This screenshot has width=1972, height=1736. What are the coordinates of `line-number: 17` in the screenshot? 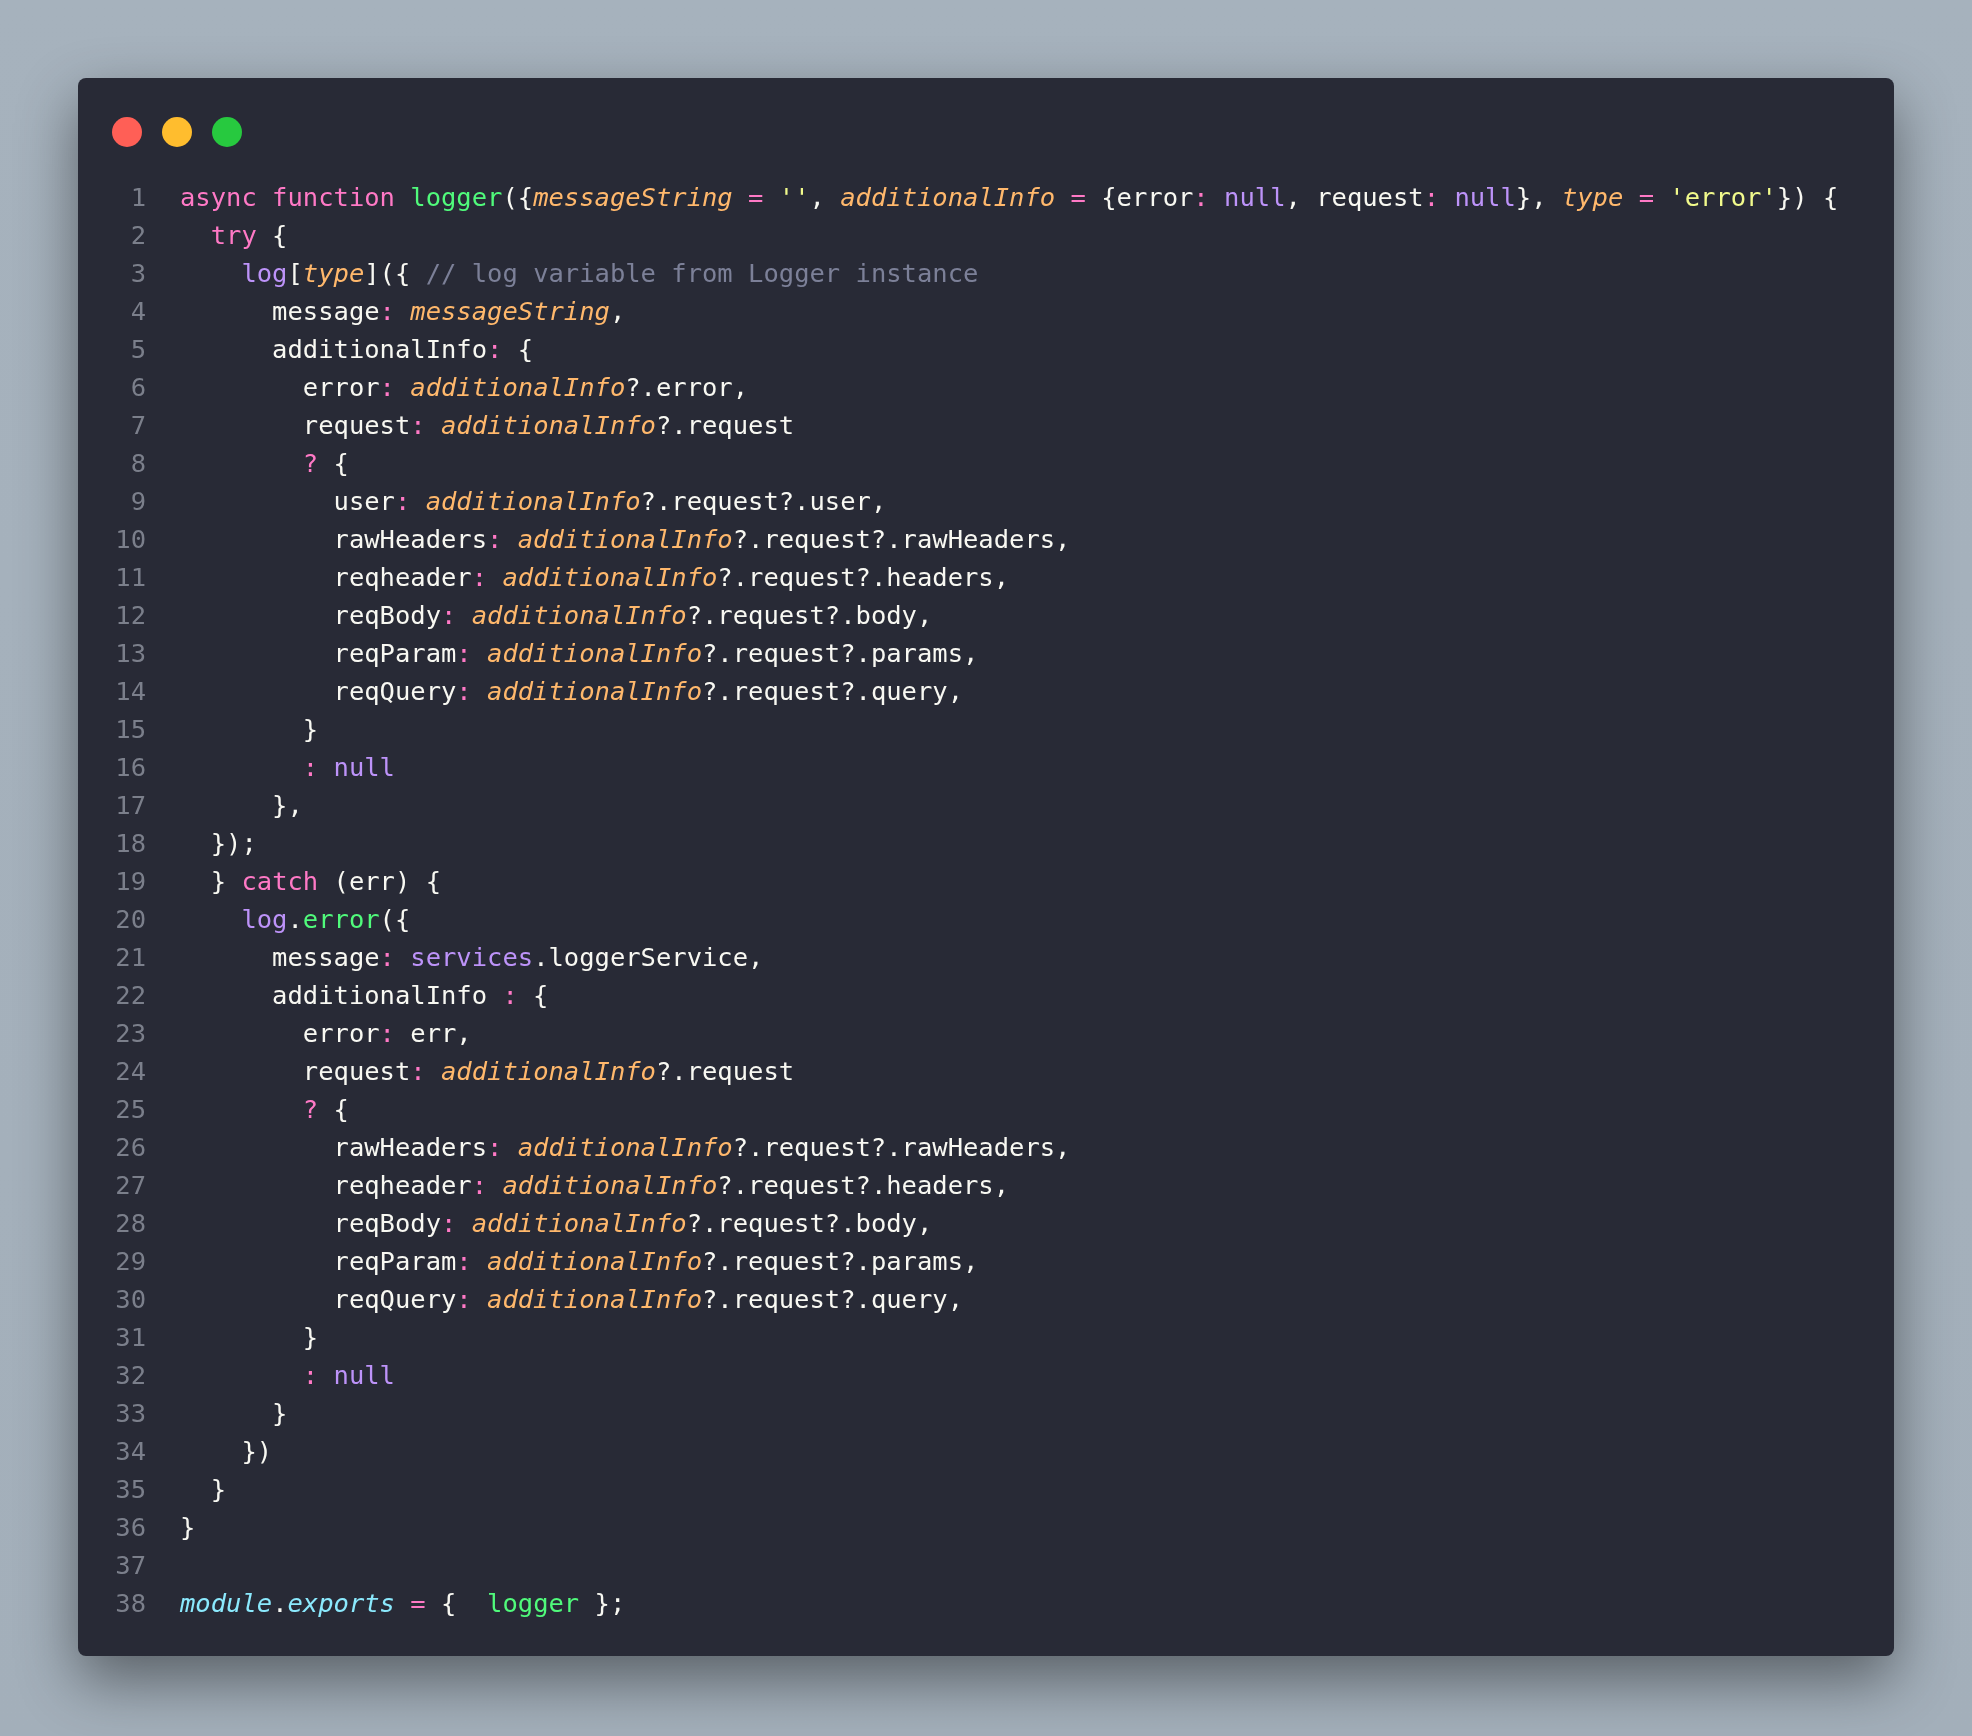 It's located at (130, 805).